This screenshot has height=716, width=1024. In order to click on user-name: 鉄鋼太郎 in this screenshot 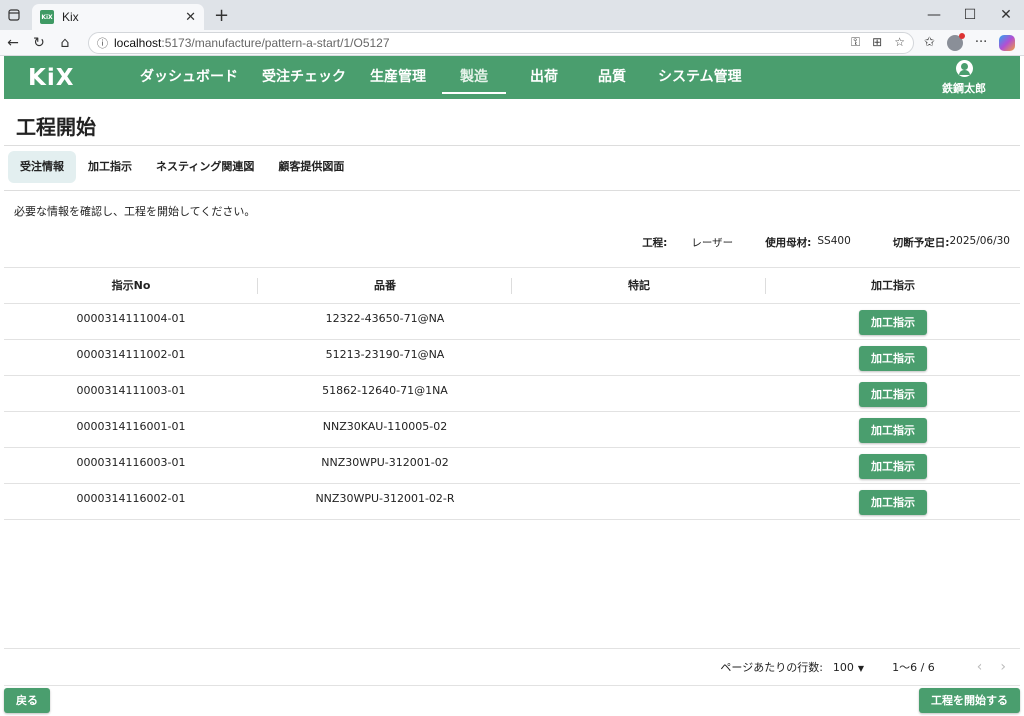, I will do `click(964, 88)`.